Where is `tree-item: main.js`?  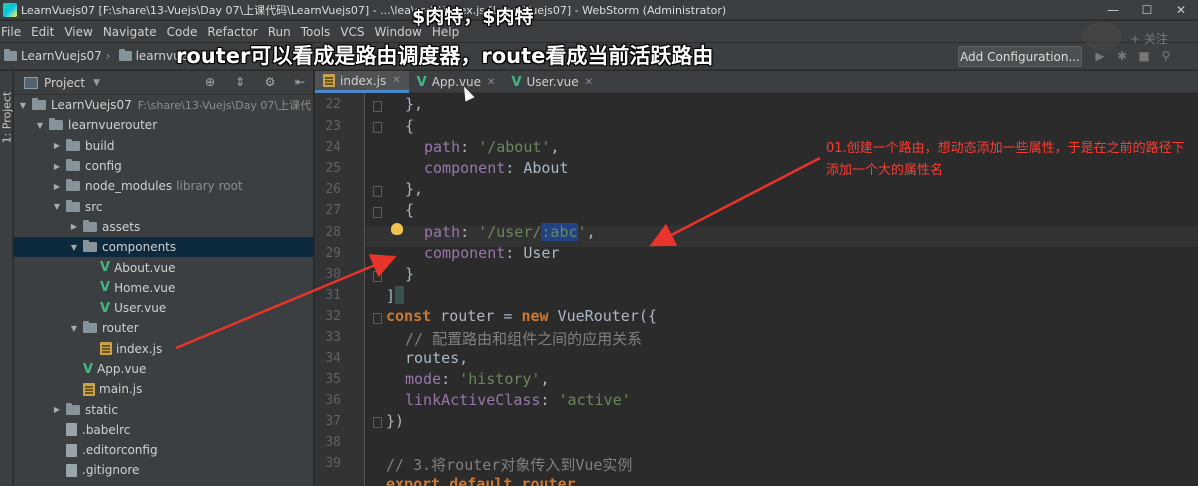
tree-item: main.js is located at coordinates (164, 389).